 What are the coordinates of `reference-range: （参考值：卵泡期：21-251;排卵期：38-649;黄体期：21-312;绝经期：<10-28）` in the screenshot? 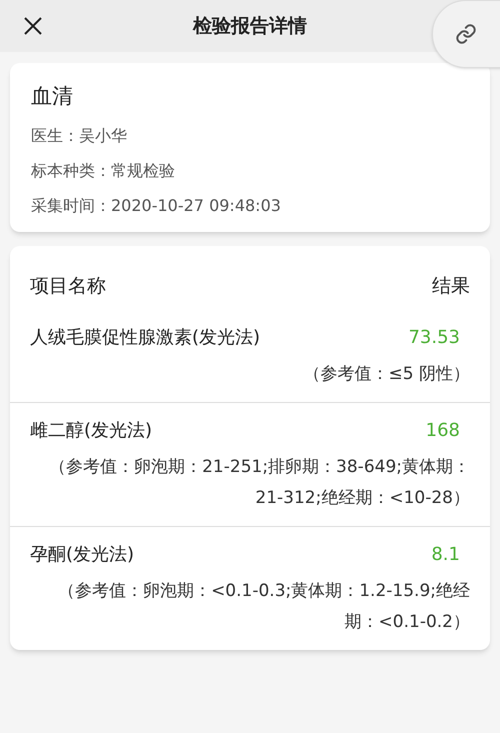 It's located at (259, 483).